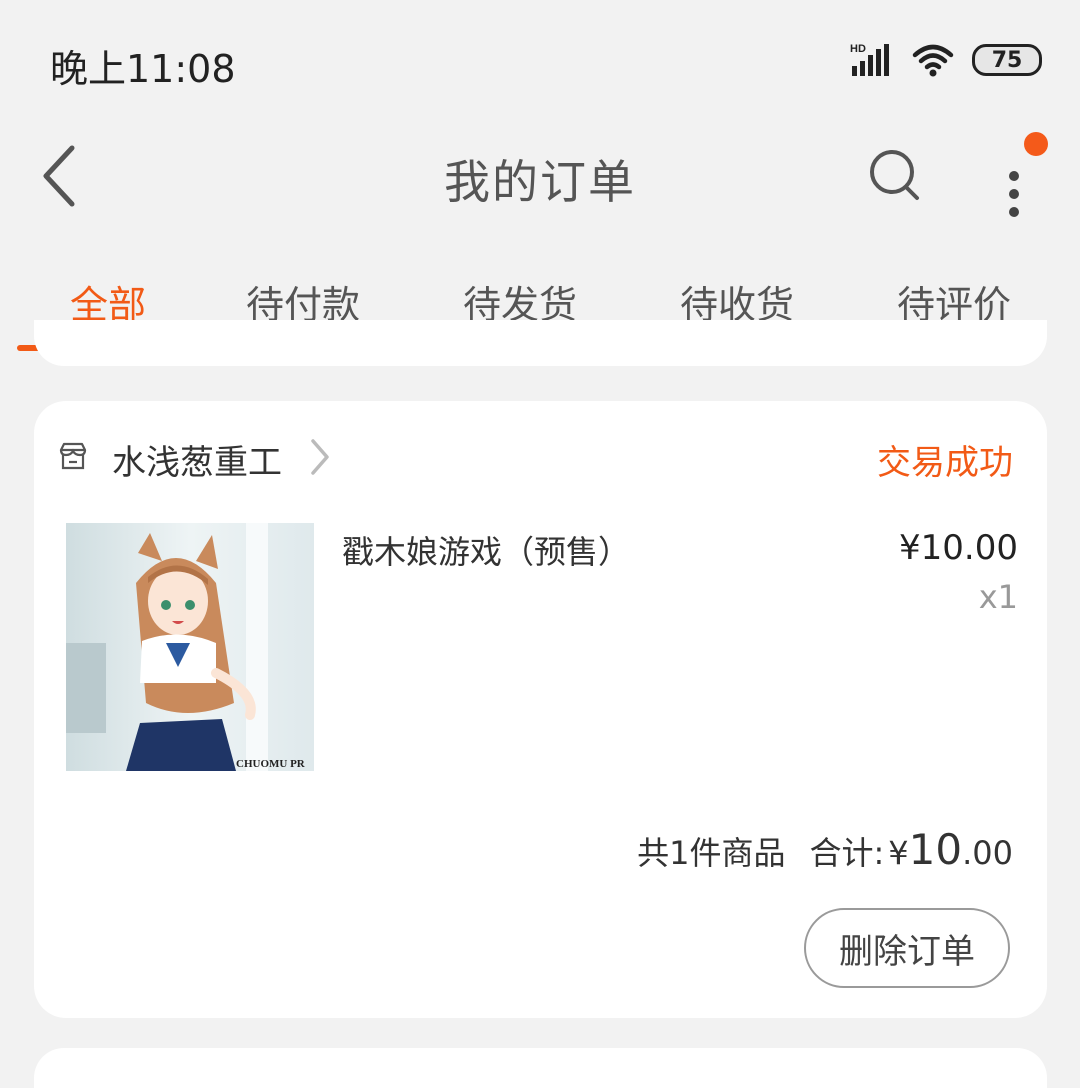 The width and height of the screenshot is (1080, 1088). I want to click on battery-indicator: 75, so click(1007, 60).